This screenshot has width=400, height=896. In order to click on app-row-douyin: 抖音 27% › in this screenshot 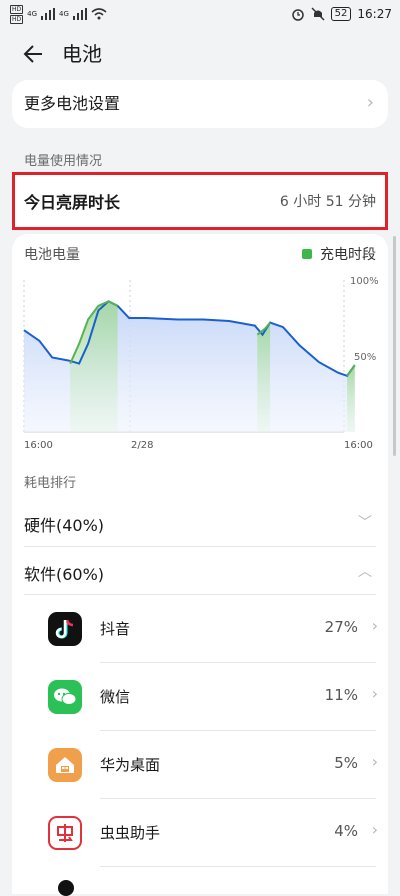, I will do `click(213, 630)`.